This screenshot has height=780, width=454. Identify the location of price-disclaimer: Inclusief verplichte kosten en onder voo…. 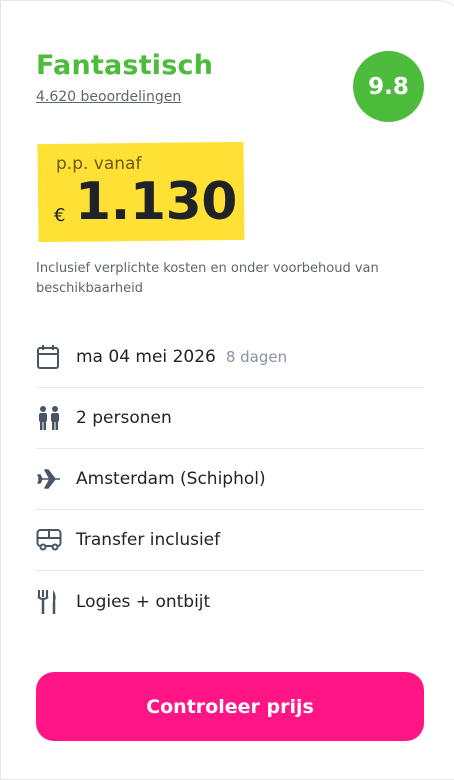
(207, 278).